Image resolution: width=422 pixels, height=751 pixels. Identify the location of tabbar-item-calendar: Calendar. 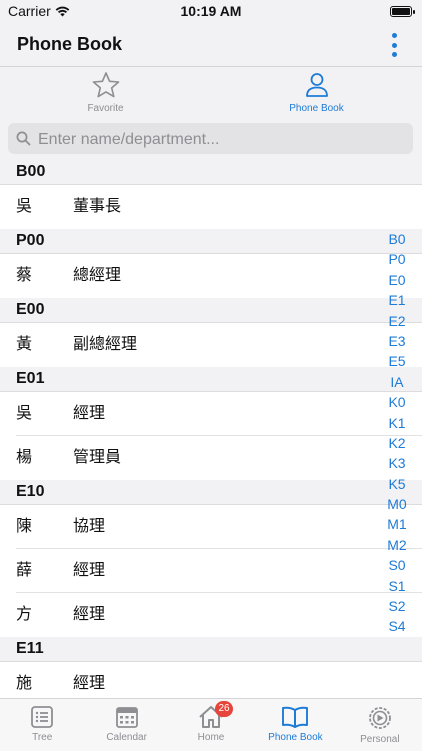
(126, 725).